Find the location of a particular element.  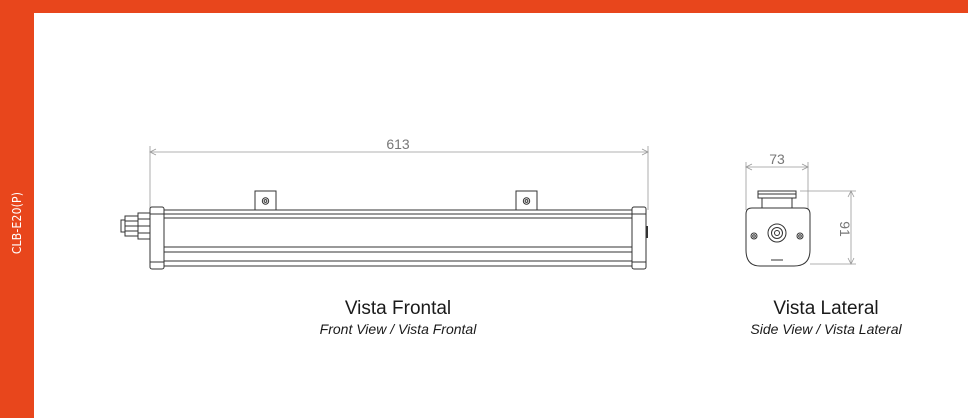

mounting-bracket-right is located at coordinates (526, 200).